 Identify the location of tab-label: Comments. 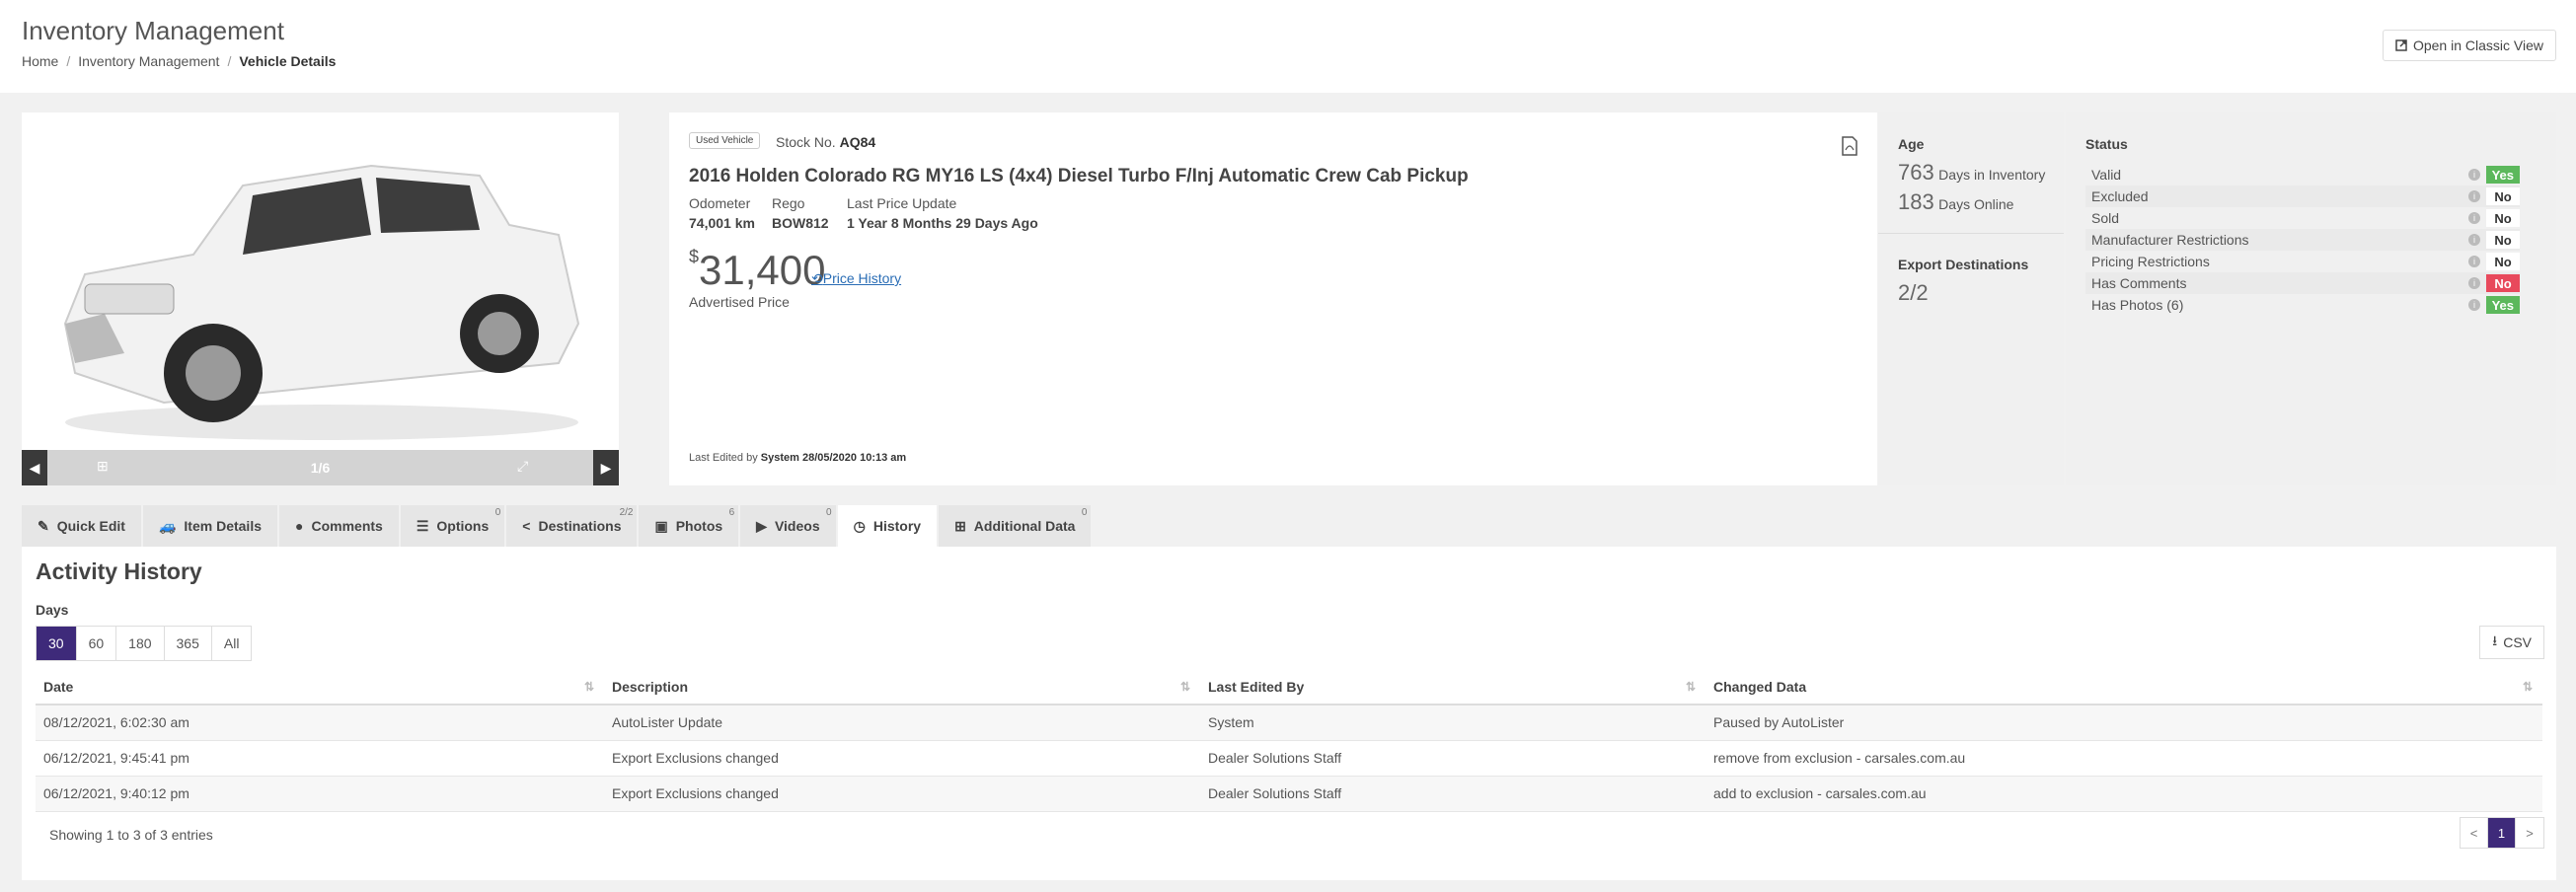
(347, 526).